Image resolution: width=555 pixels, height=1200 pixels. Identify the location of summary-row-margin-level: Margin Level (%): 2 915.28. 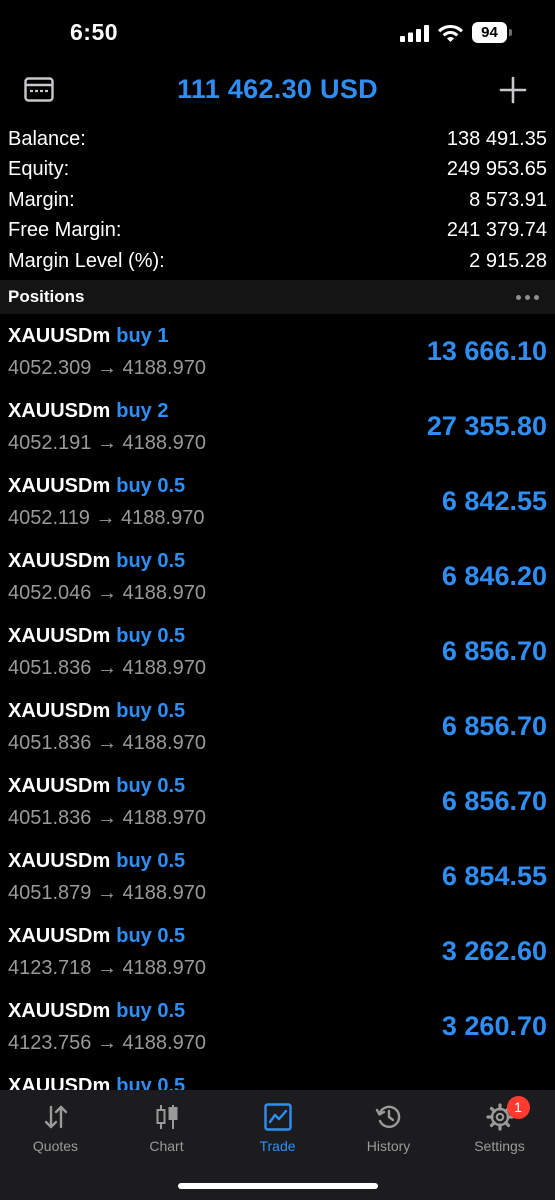
(277, 261).